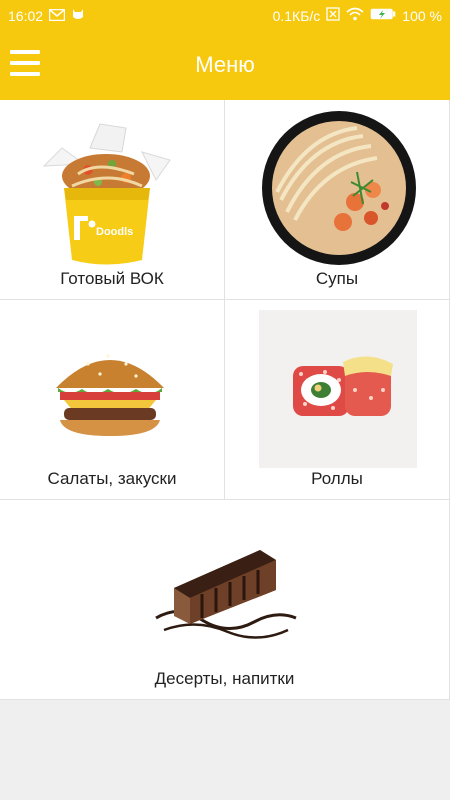 This screenshot has height=800, width=450. I want to click on category-label: Роллы, so click(337, 478).